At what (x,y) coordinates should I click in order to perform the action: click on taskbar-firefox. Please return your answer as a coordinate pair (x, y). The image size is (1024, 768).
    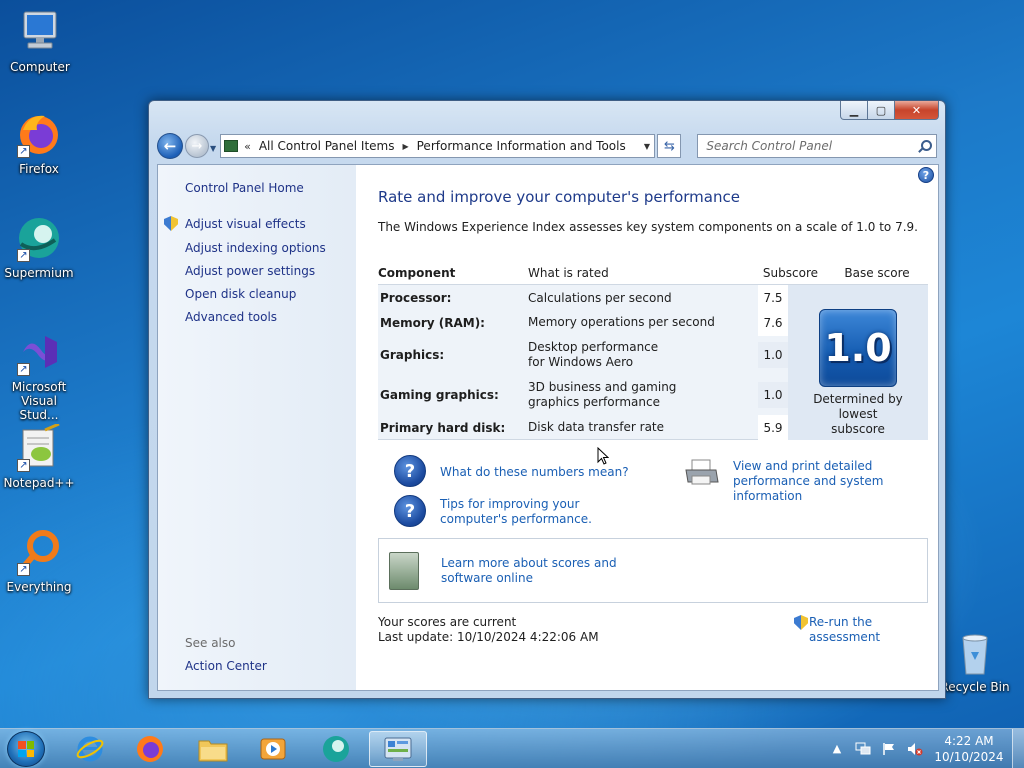
    Looking at the image, I should click on (150, 749).